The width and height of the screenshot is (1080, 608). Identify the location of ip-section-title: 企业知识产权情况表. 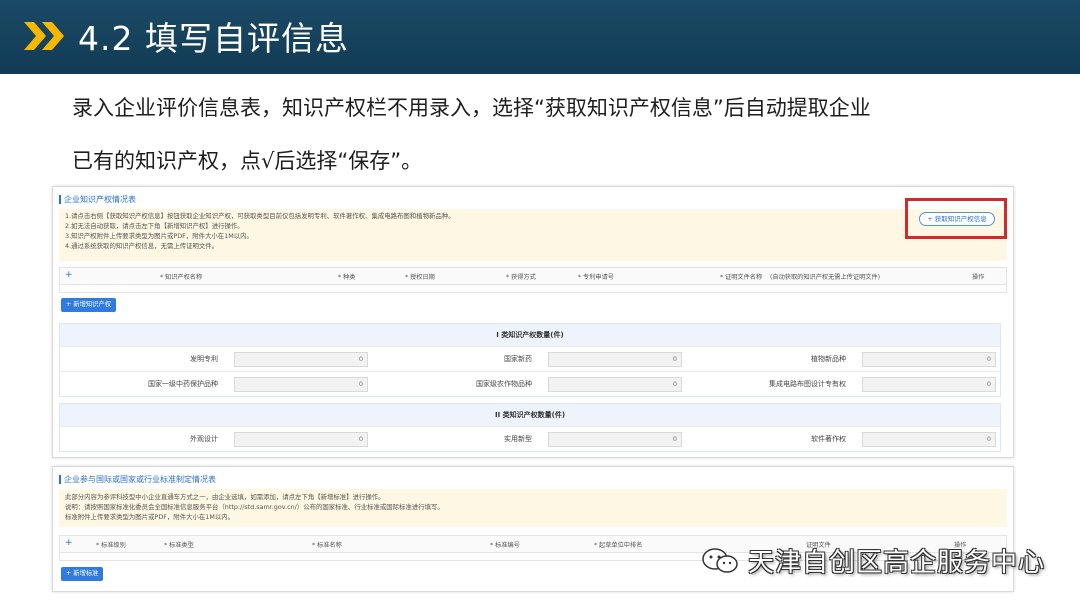
(97, 199).